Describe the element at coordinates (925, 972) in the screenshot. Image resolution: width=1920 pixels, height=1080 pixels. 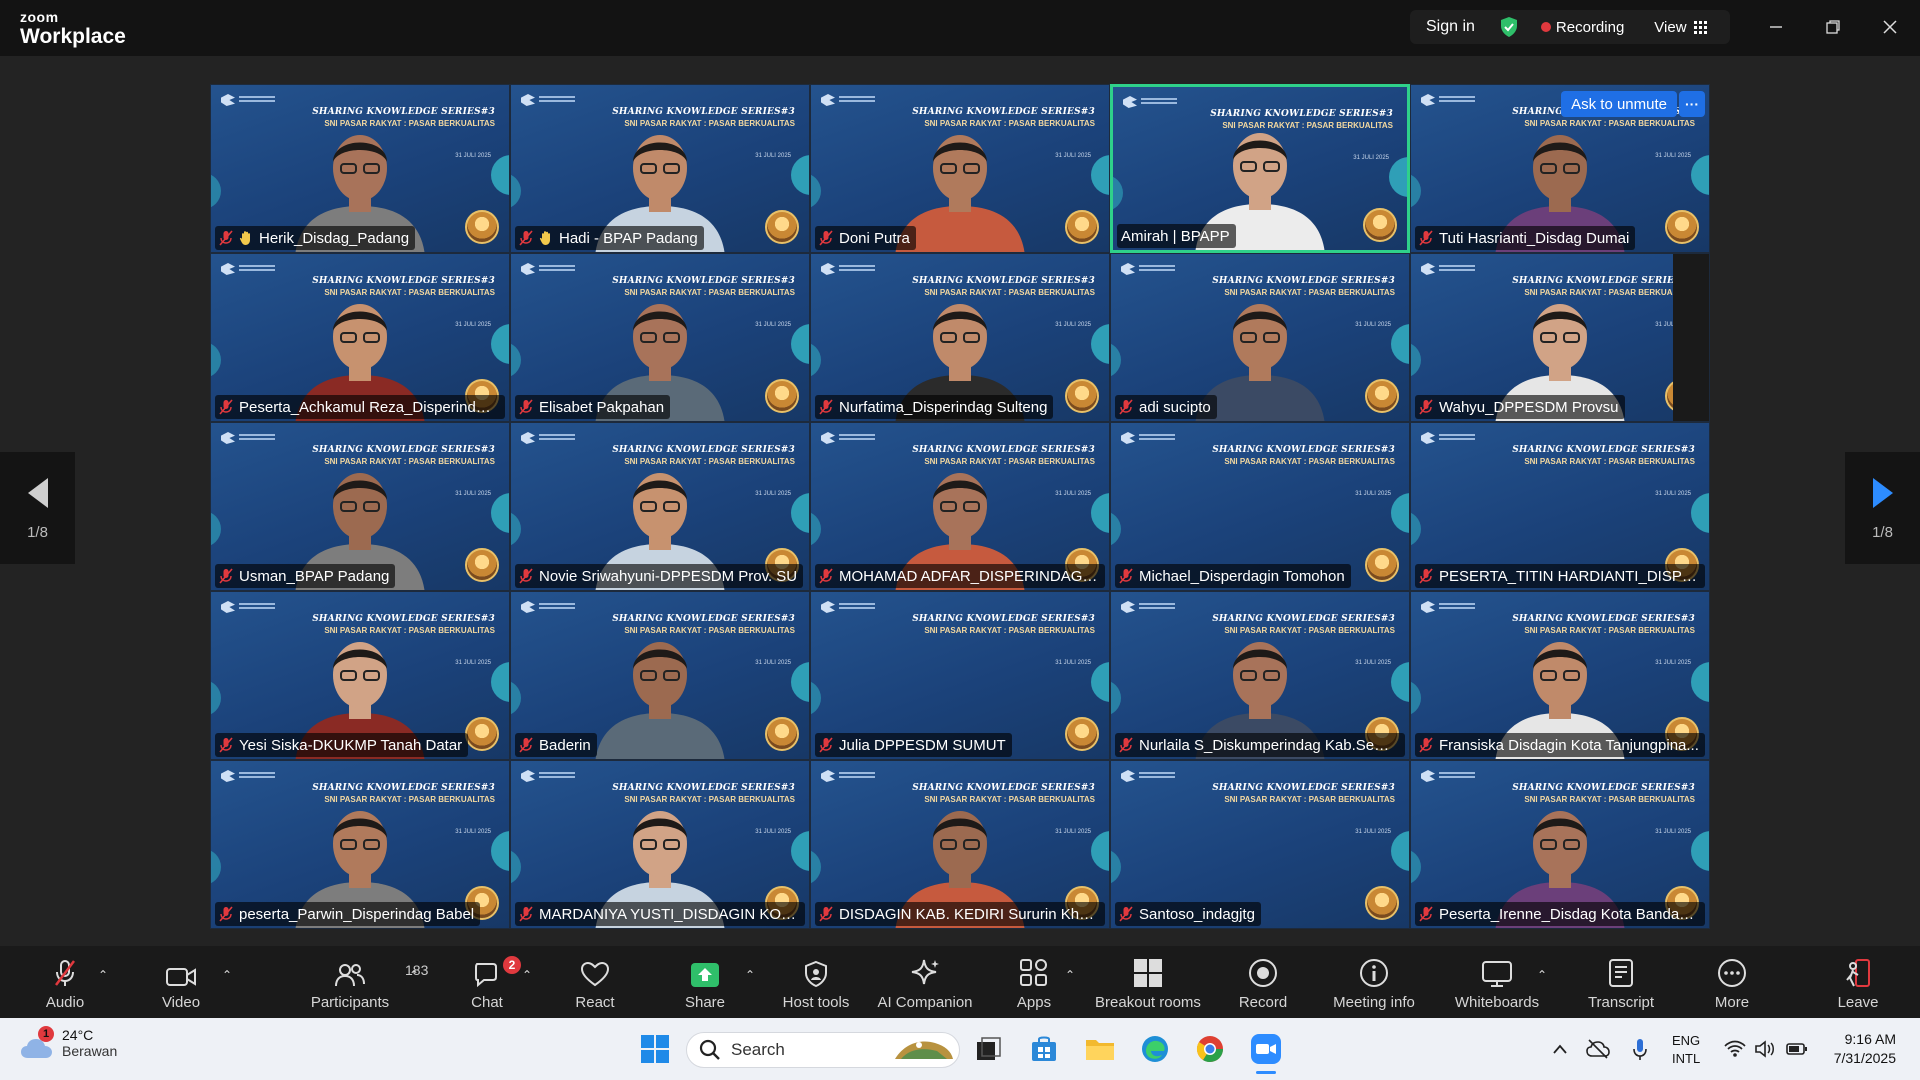
I see `sparkle-ai-icon` at that location.